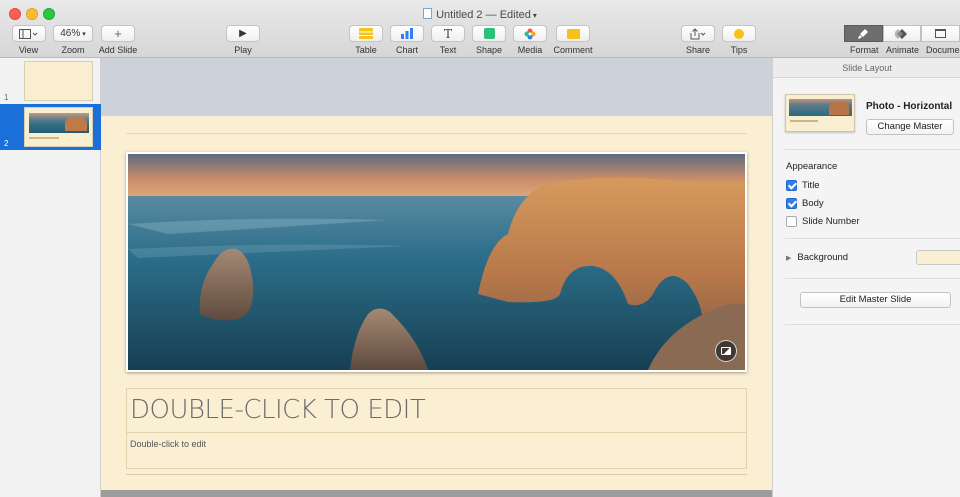 This screenshot has height=497, width=960. I want to click on view-label: View, so click(28, 50).